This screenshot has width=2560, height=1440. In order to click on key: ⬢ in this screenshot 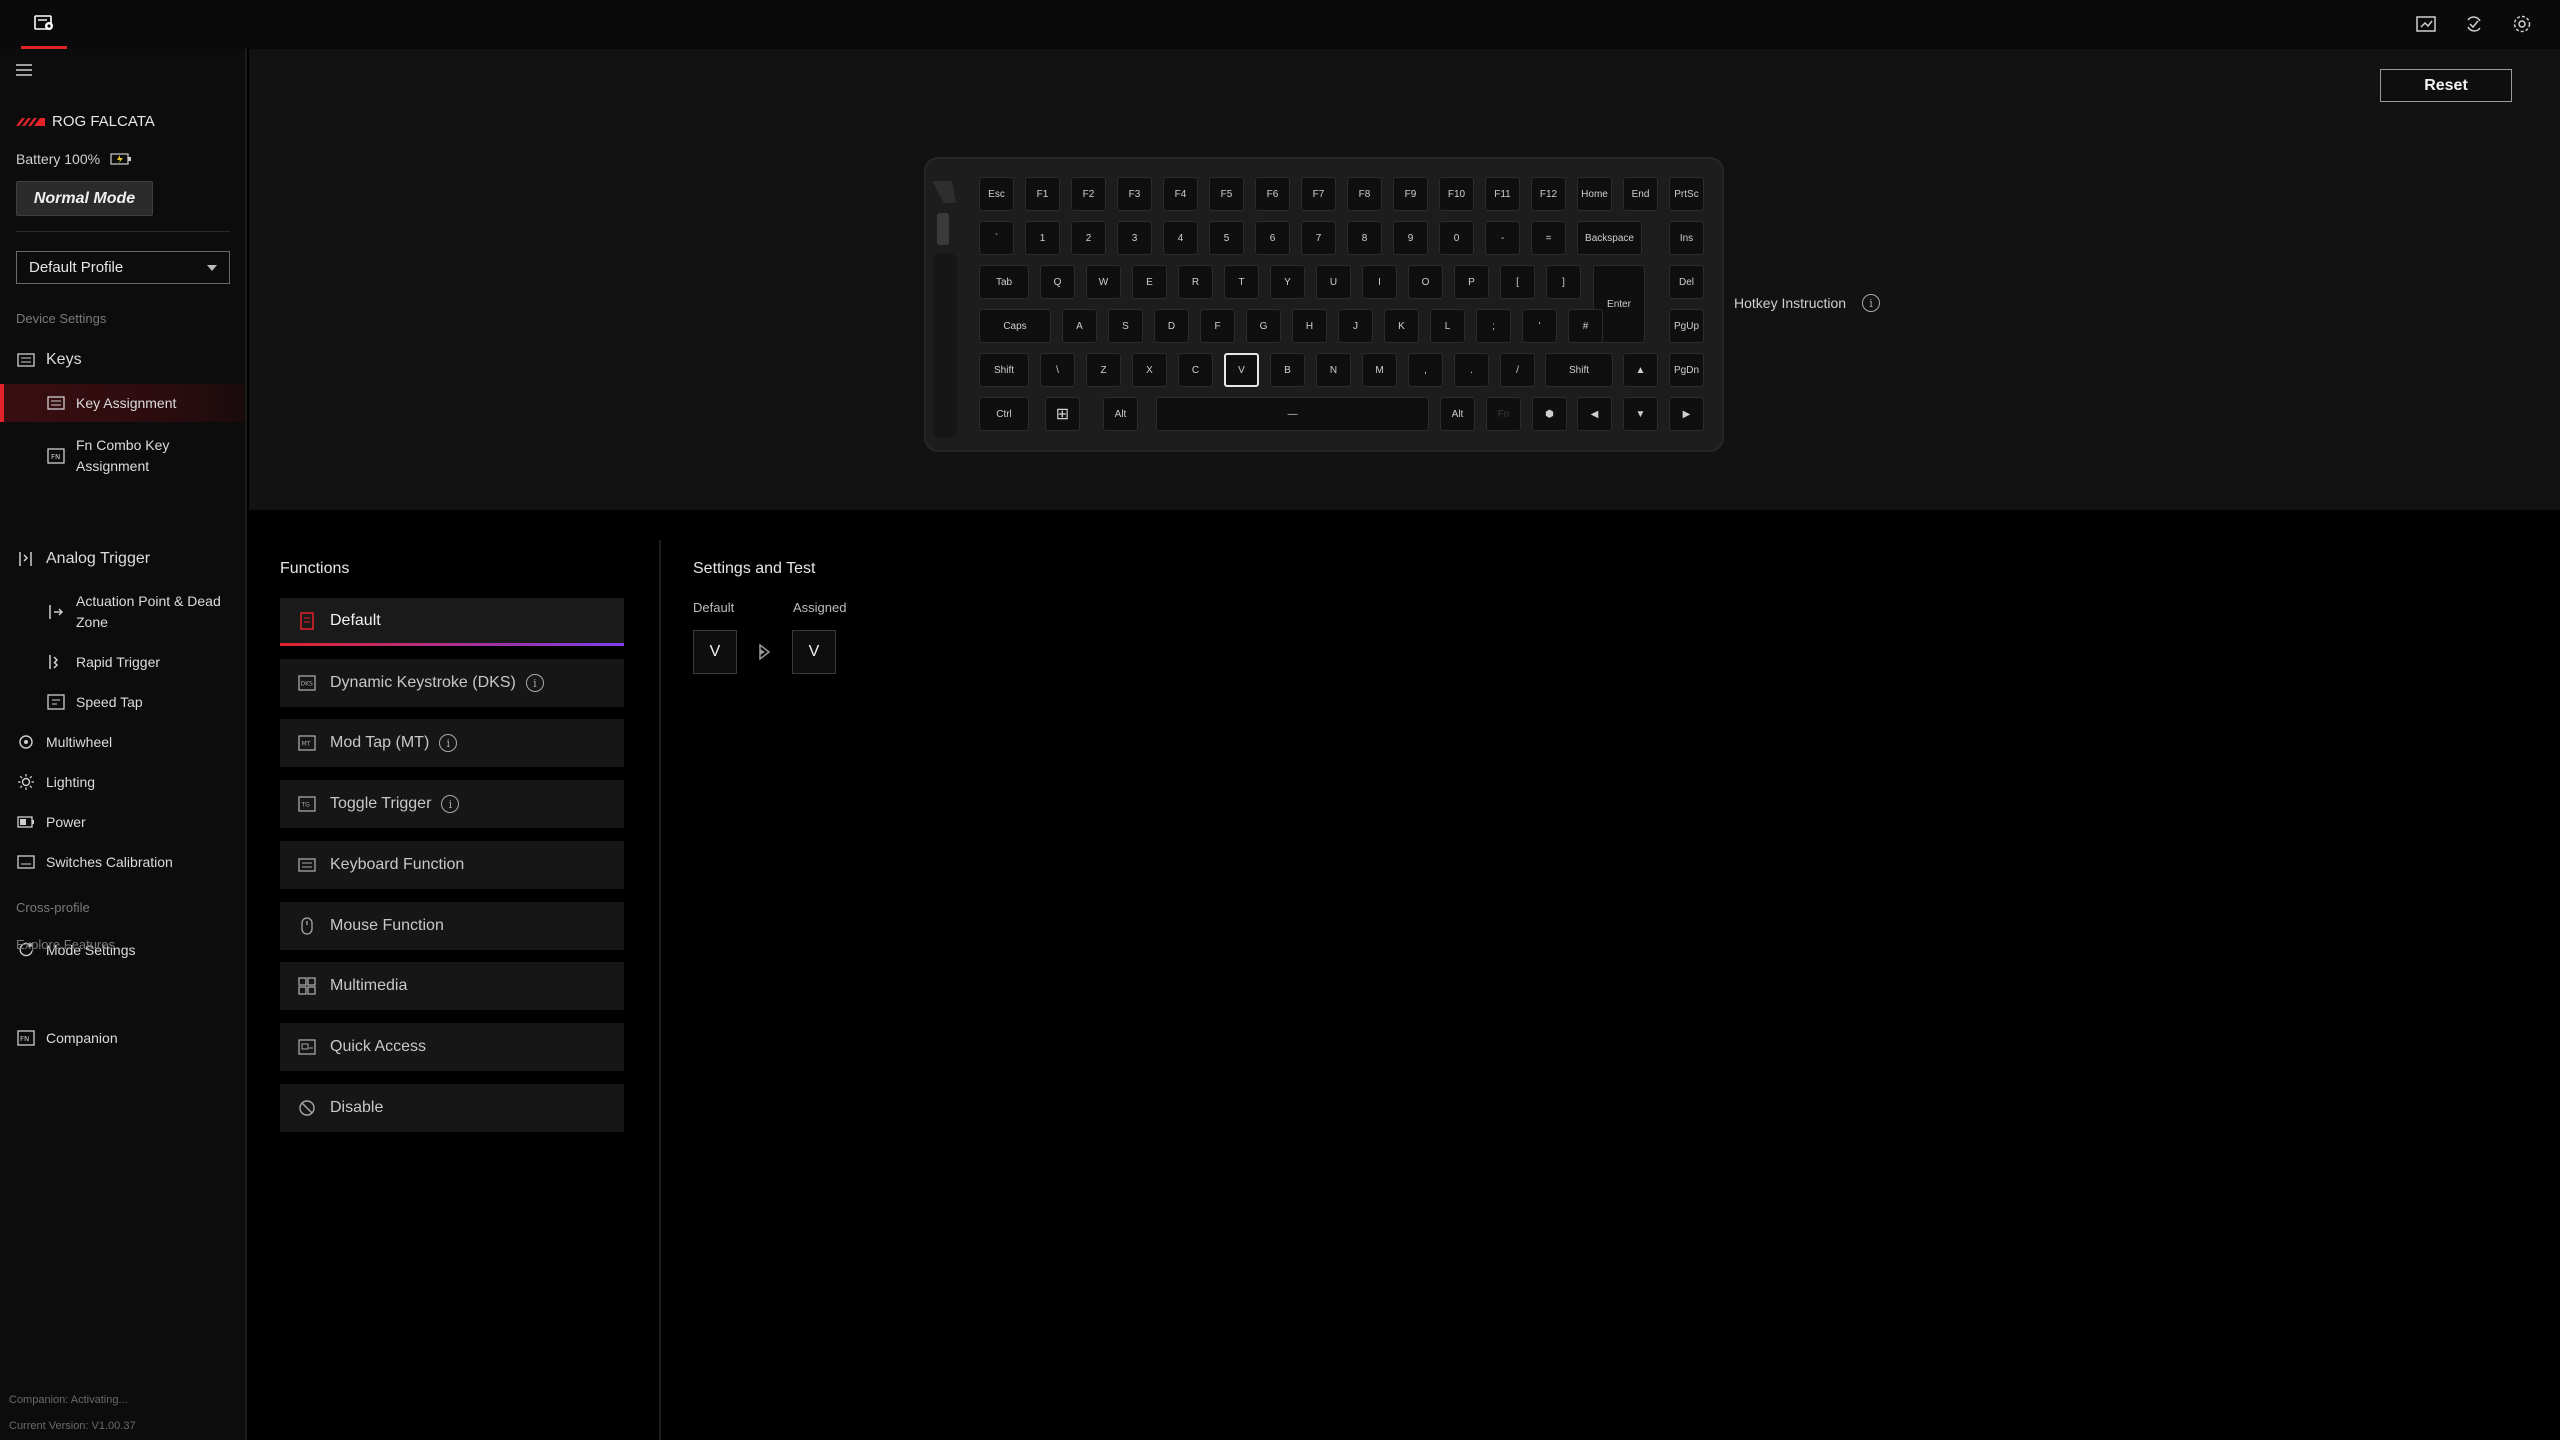, I will do `click(1549, 414)`.